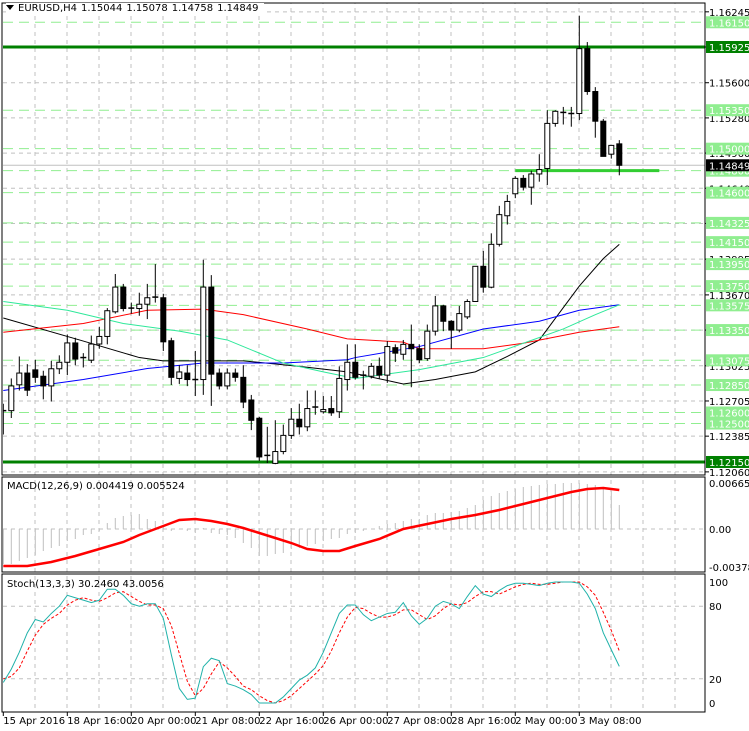 The height and width of the screenshot is (731, 749). Describe the element at coordinates (163, 721) in the screenshot. I see `time-axis-label: 20 Apr 00:00` at that location.